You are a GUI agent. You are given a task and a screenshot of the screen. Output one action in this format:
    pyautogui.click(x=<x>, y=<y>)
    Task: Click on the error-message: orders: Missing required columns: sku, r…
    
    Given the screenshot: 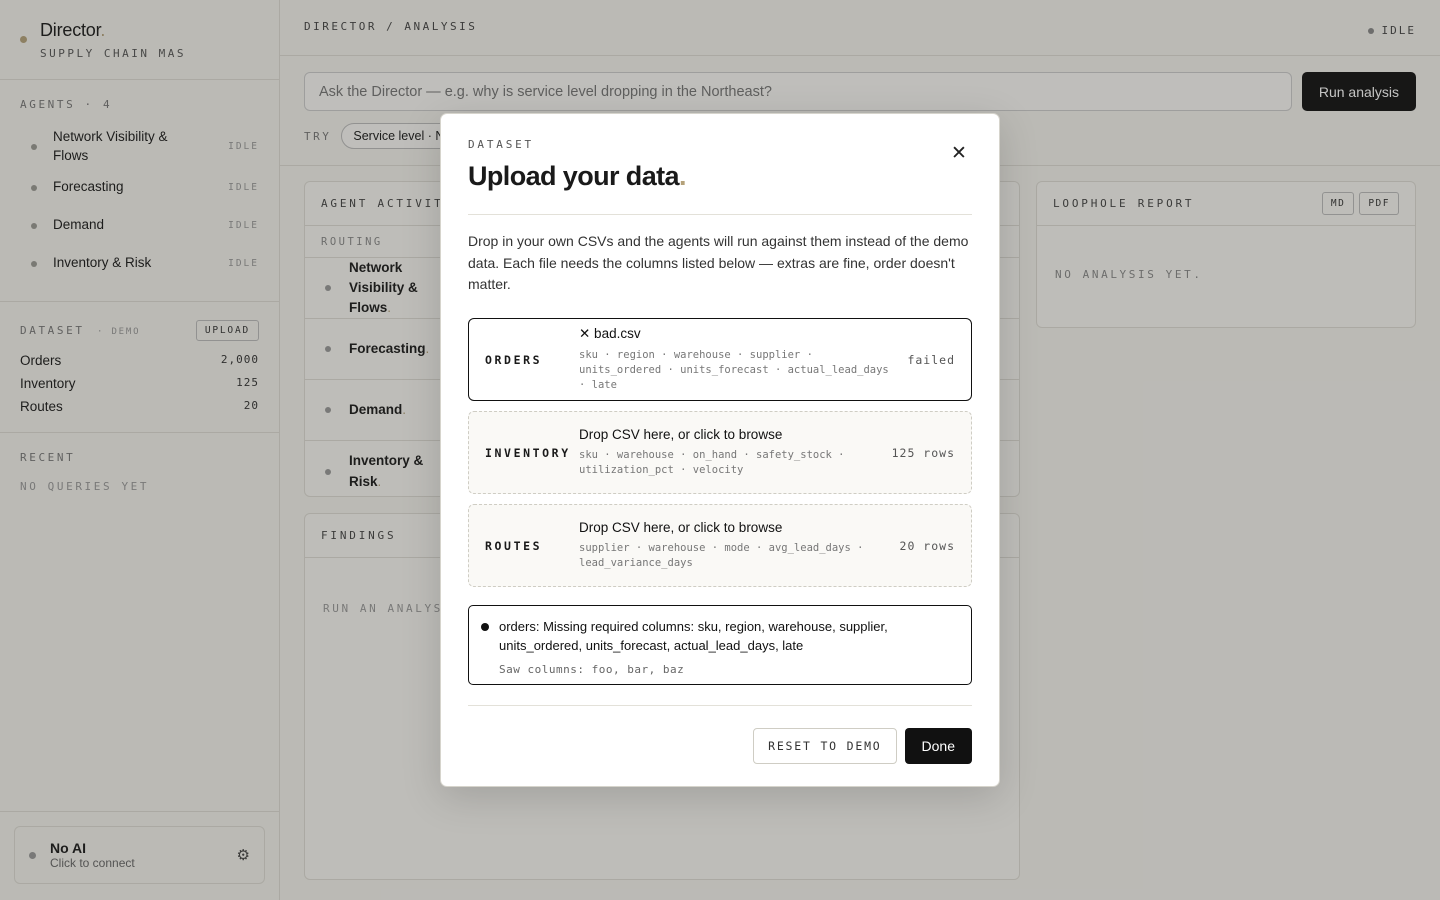 What is the action you would take?
    pyautogui.click(x=720, y=645)
    